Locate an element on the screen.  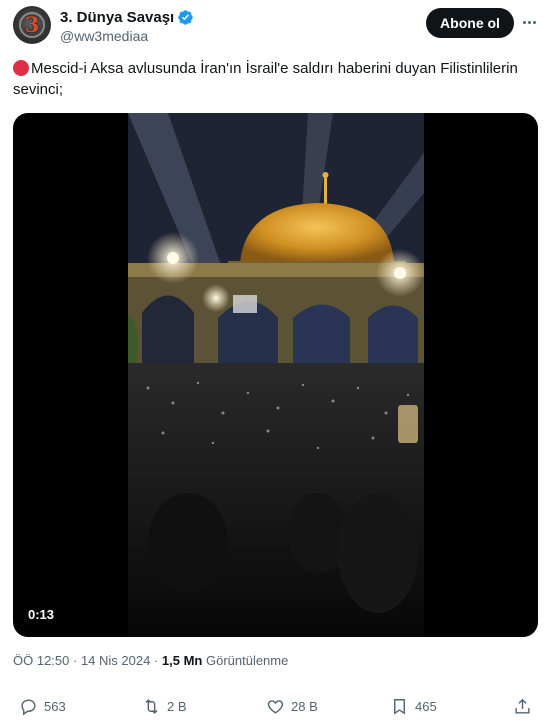
like-button: 28 B is located at coordinates (292, 706).